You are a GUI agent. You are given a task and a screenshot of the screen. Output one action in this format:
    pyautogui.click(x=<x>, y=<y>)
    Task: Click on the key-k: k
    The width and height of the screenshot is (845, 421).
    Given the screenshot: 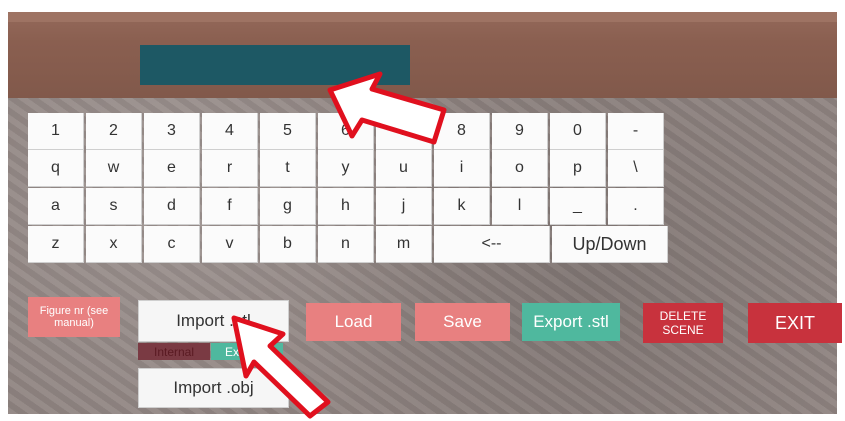 What is the action you would take?
    pyautogui.click(x=462, y=206)
    